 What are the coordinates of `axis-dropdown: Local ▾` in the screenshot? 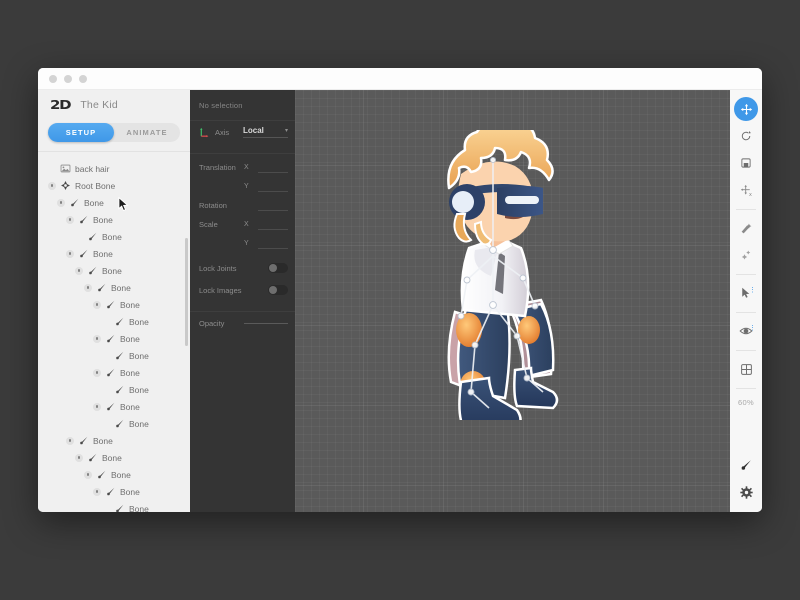 It's located at (265, 132).